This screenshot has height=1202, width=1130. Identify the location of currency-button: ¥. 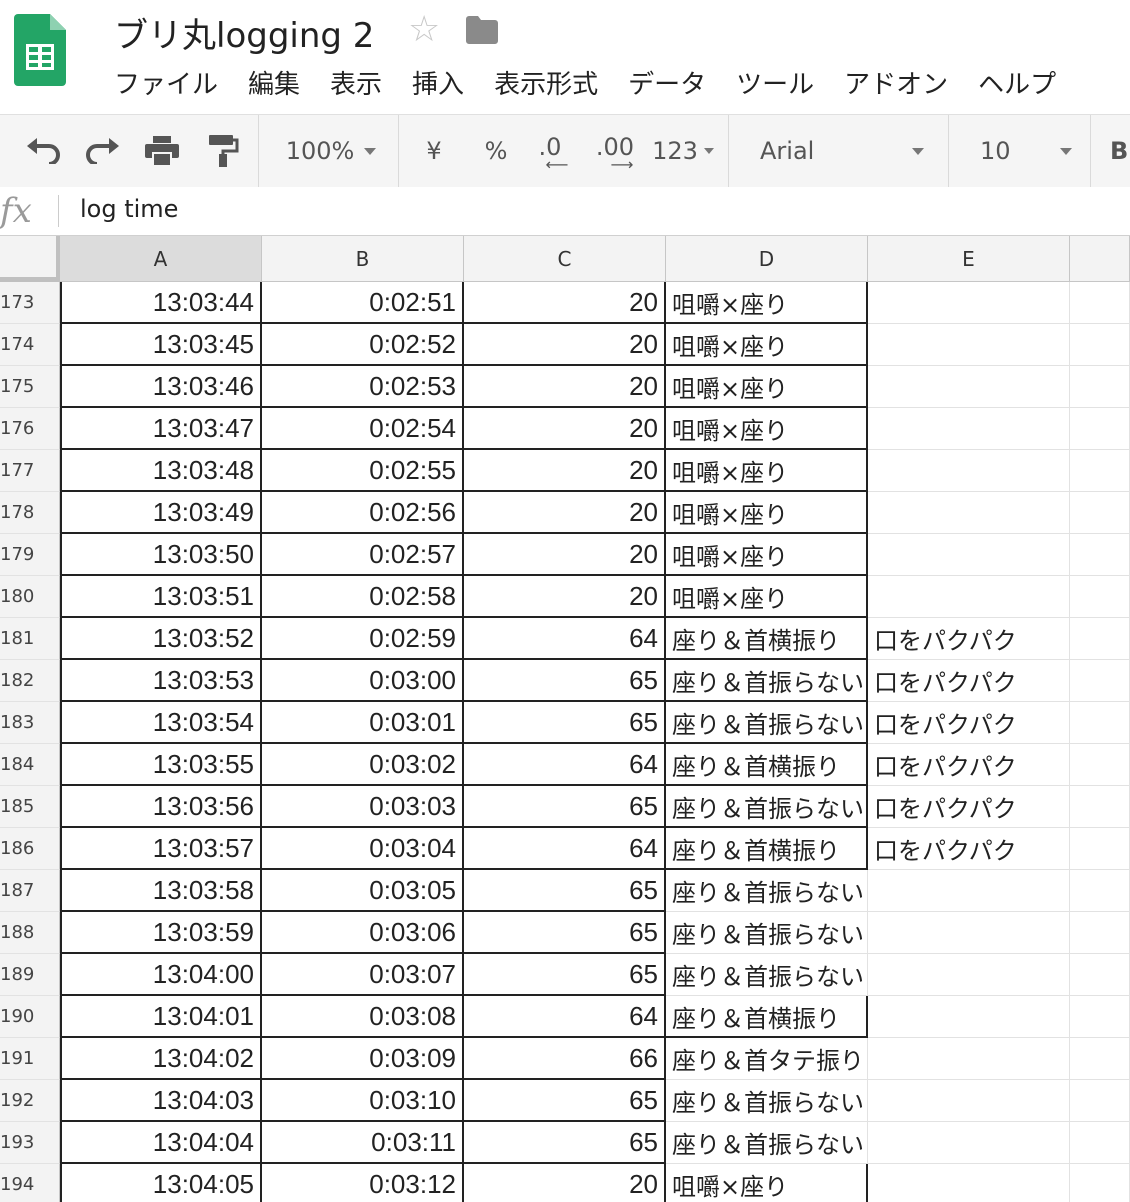
(434, 151).